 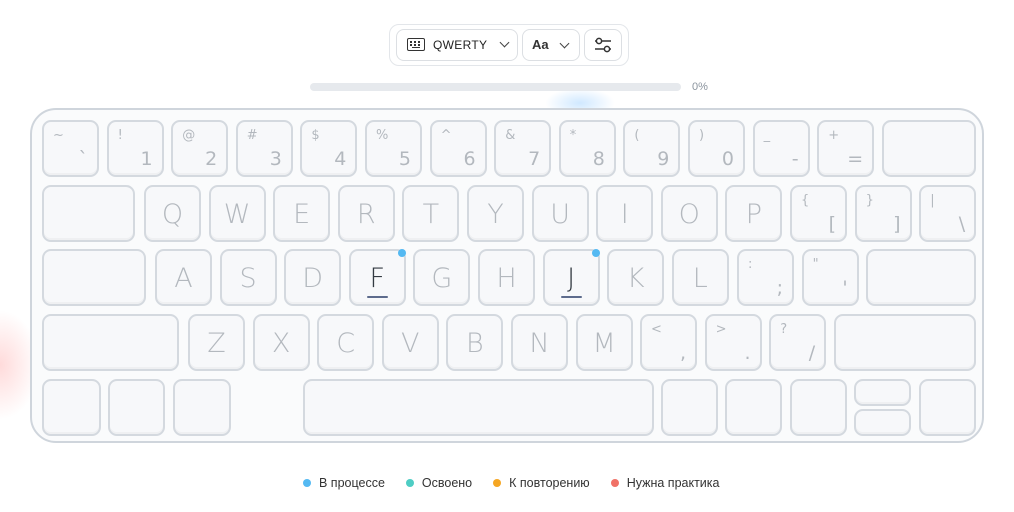 What do you see at coordinates (798, 342) in the screenshot?
I see `key-slash: ? /` at bounding box center [798, 342].